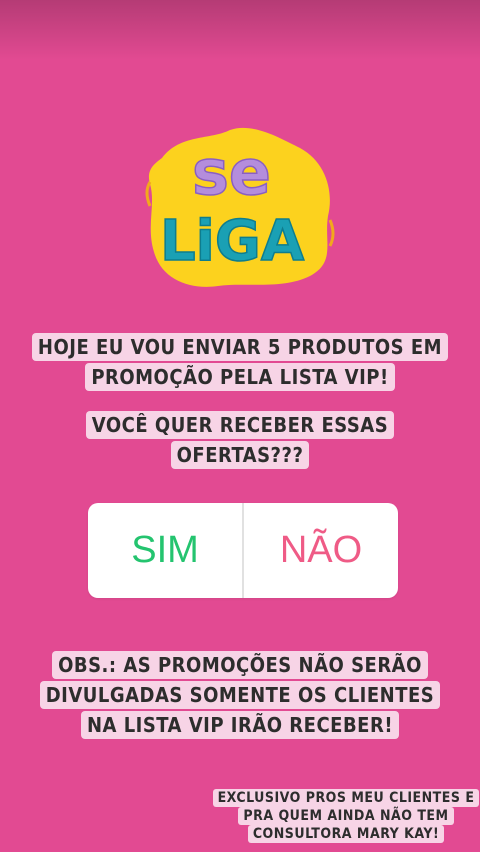 The width and height of the screenshot is (480, 852). Describe the element at coordinates (240, 425) in the screenshot. I see `question-line-1: VOCÊ QUER RECEBER ESSAS` at that location.